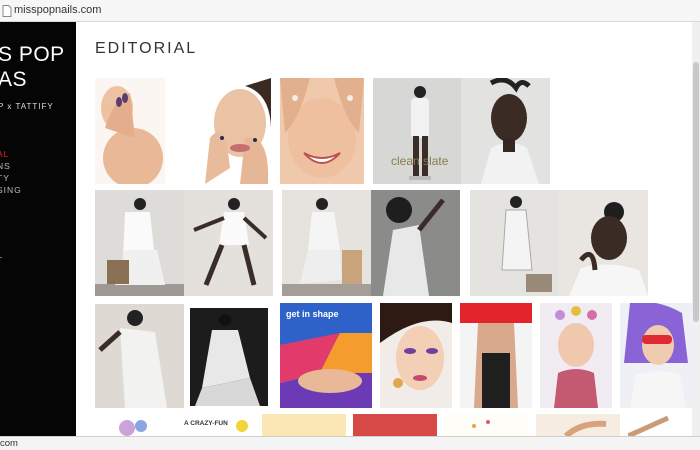  What do you see at coordinates (312, 314) in the screenshot?
I see `caption-get-in-shape: get in shape` at bounding box center [312, 314].